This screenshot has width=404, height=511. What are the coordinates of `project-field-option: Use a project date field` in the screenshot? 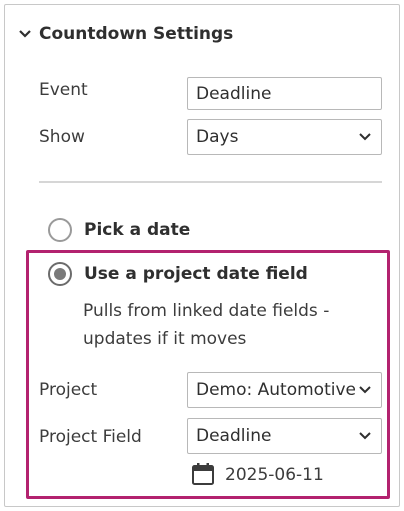 It's located at (178, 274).